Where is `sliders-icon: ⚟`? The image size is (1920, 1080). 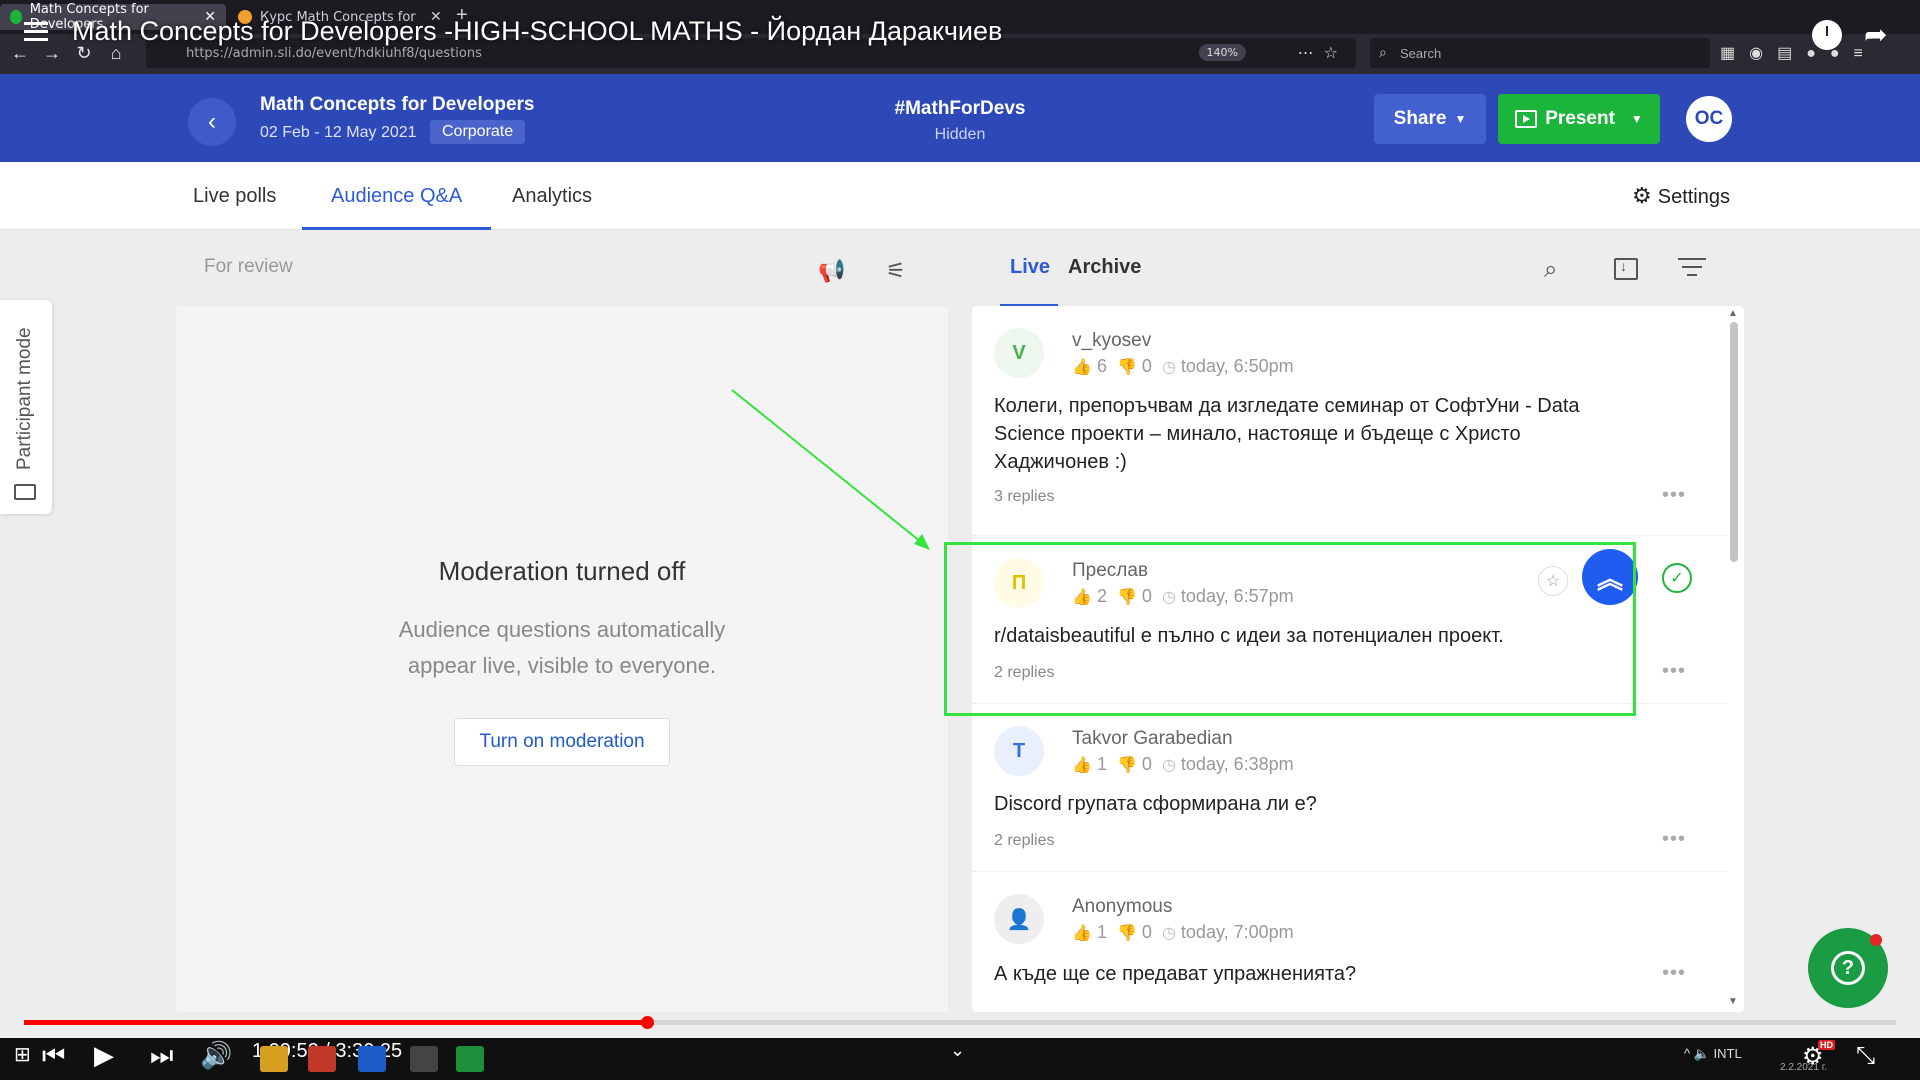
sliders-icon: ⚟ is located at coordinates (896, 271).